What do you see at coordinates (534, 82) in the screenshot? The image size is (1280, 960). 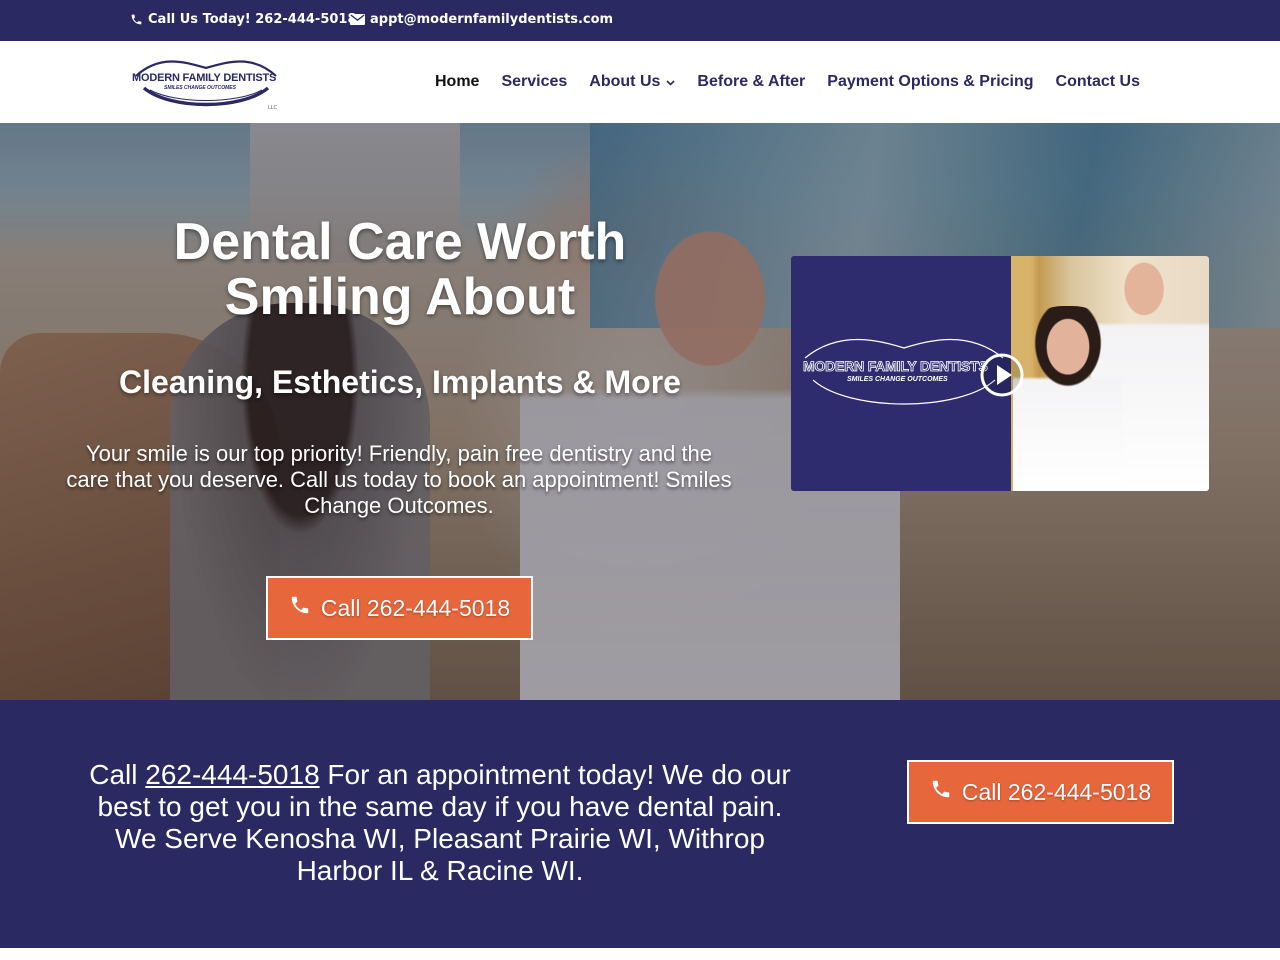 I see `nav-item-services: Services` at bounding box center [534, 82].